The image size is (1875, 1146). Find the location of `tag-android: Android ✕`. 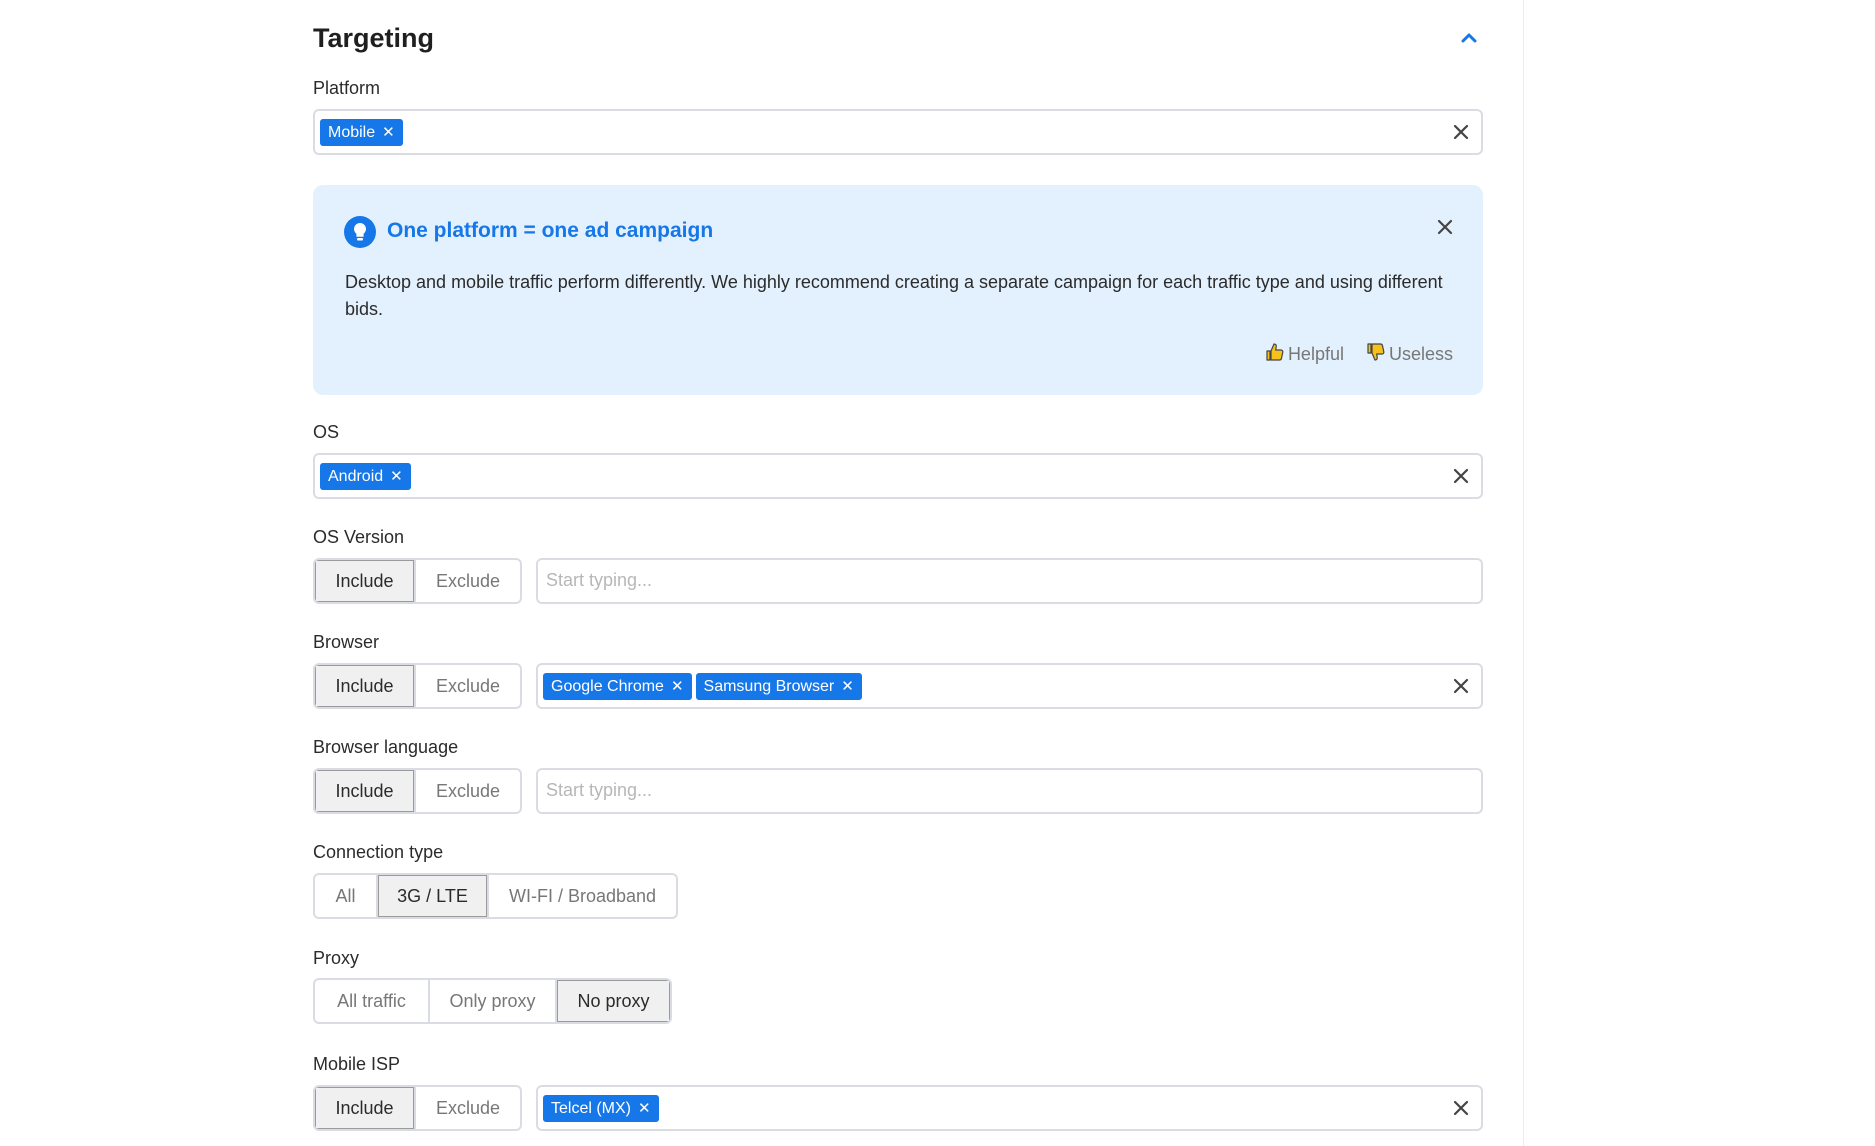

tag-android: Android ✕ is located at coordinates (365, 476).